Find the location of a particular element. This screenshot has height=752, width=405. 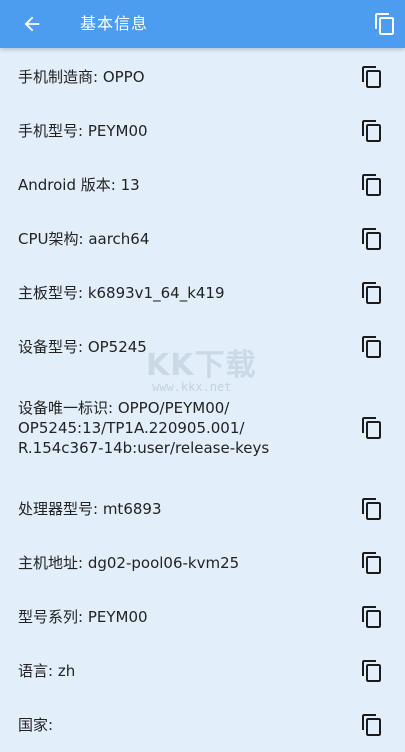

info-row: 主机地址: dg02-pool06-kvm25 is located at coordinates (202, 563).